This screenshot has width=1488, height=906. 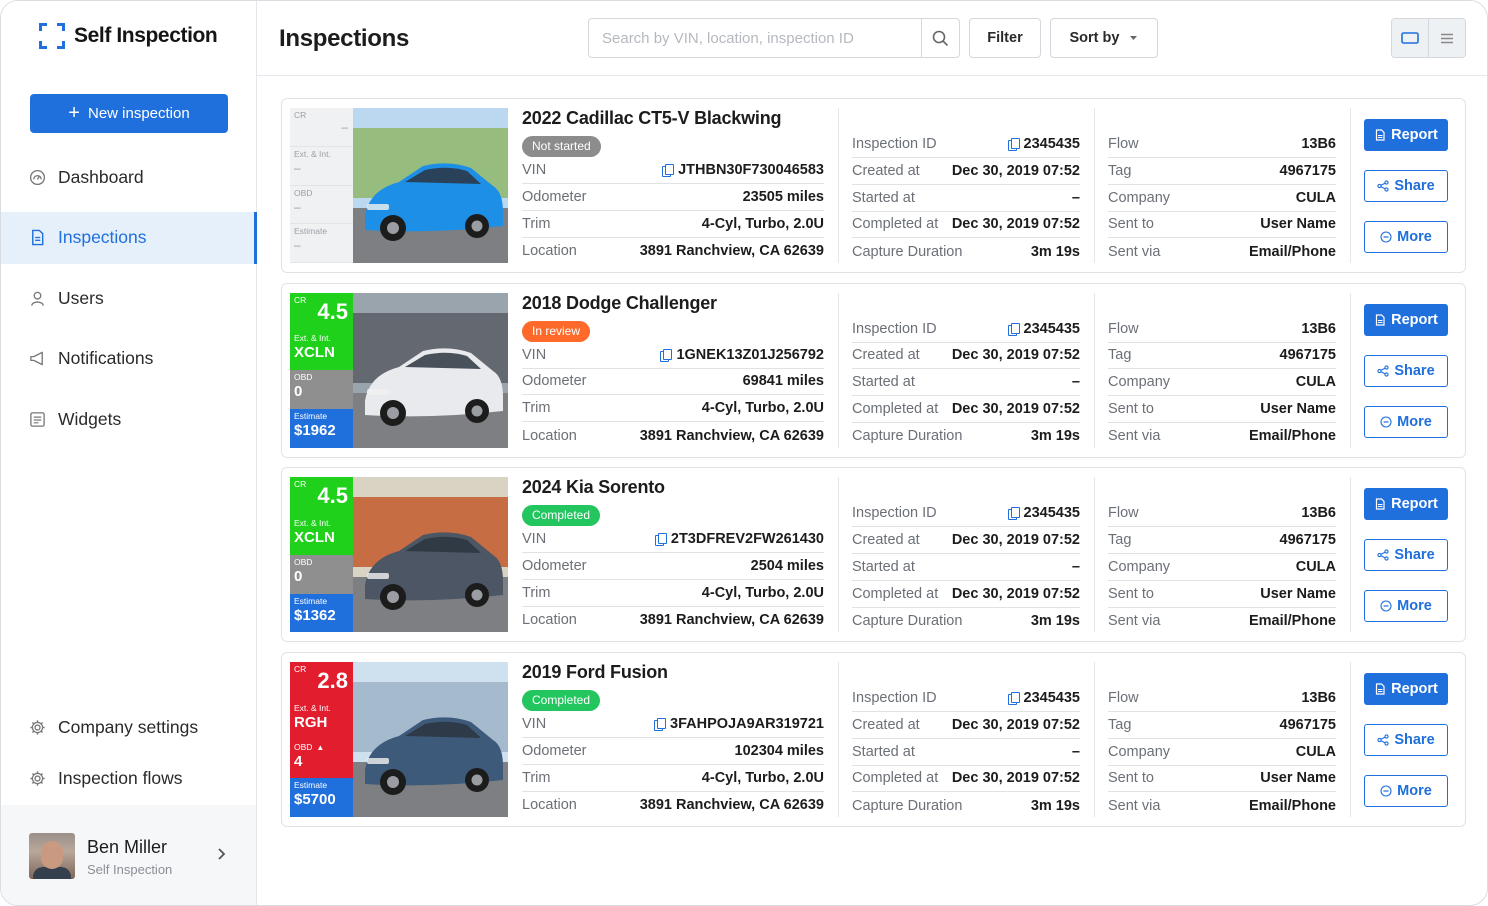 I want to click on vehicle-title: 2022 Cadillac CT5-V Blackwing, so click(x=652, y=118).